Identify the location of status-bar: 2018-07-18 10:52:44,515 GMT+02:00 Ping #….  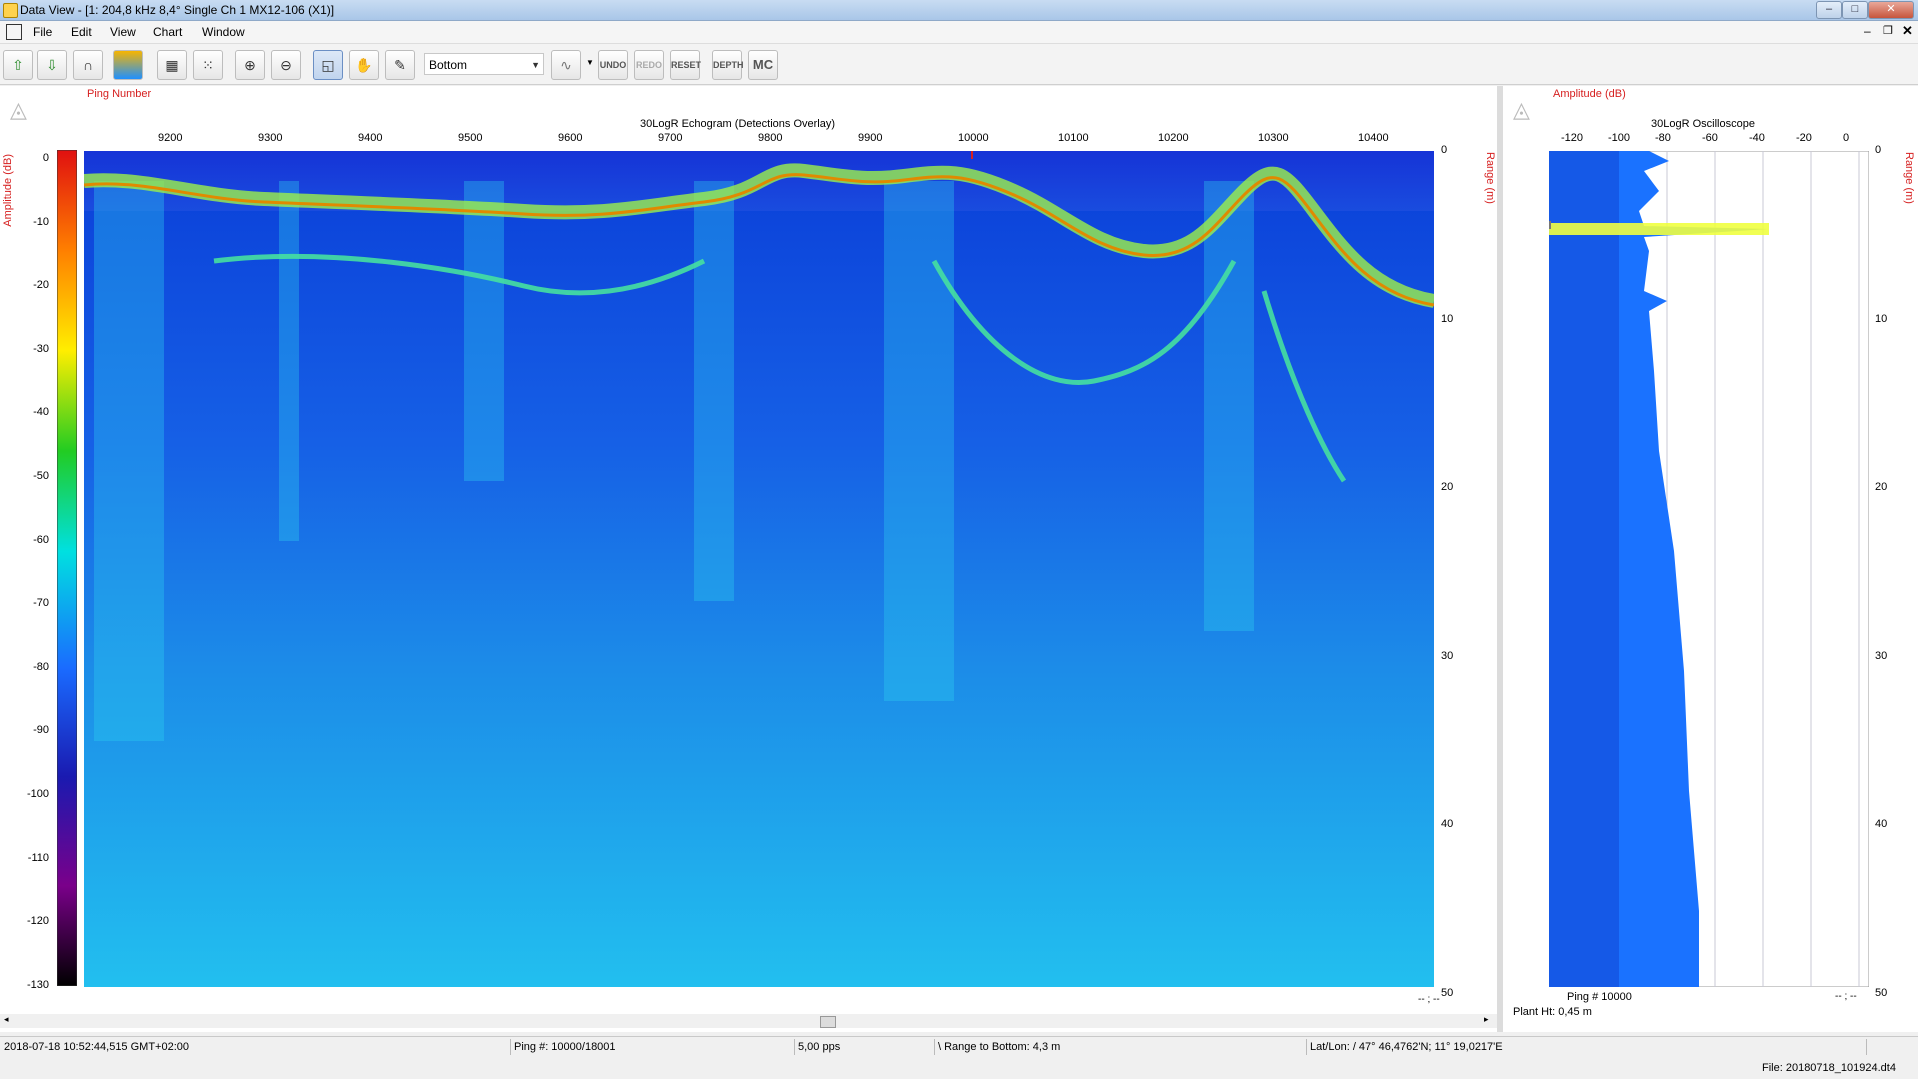
(959, 1046).